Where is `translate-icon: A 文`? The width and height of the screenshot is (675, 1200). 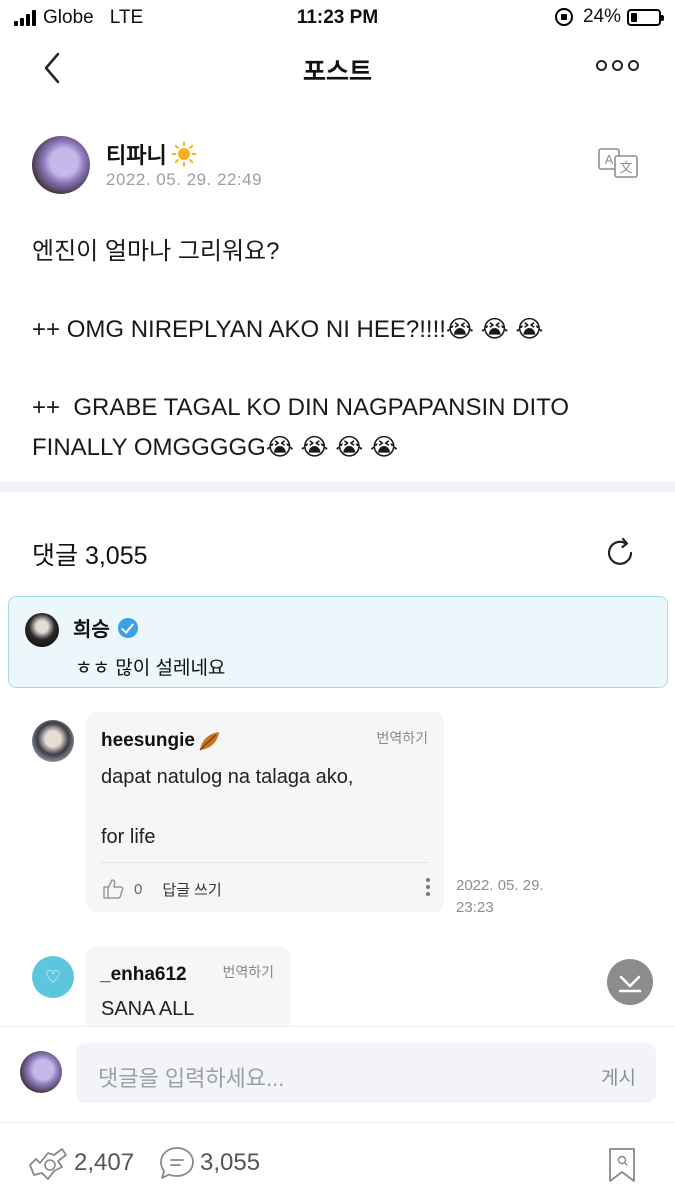
translate-icon: A 文 is located at coordinates (618, 163).